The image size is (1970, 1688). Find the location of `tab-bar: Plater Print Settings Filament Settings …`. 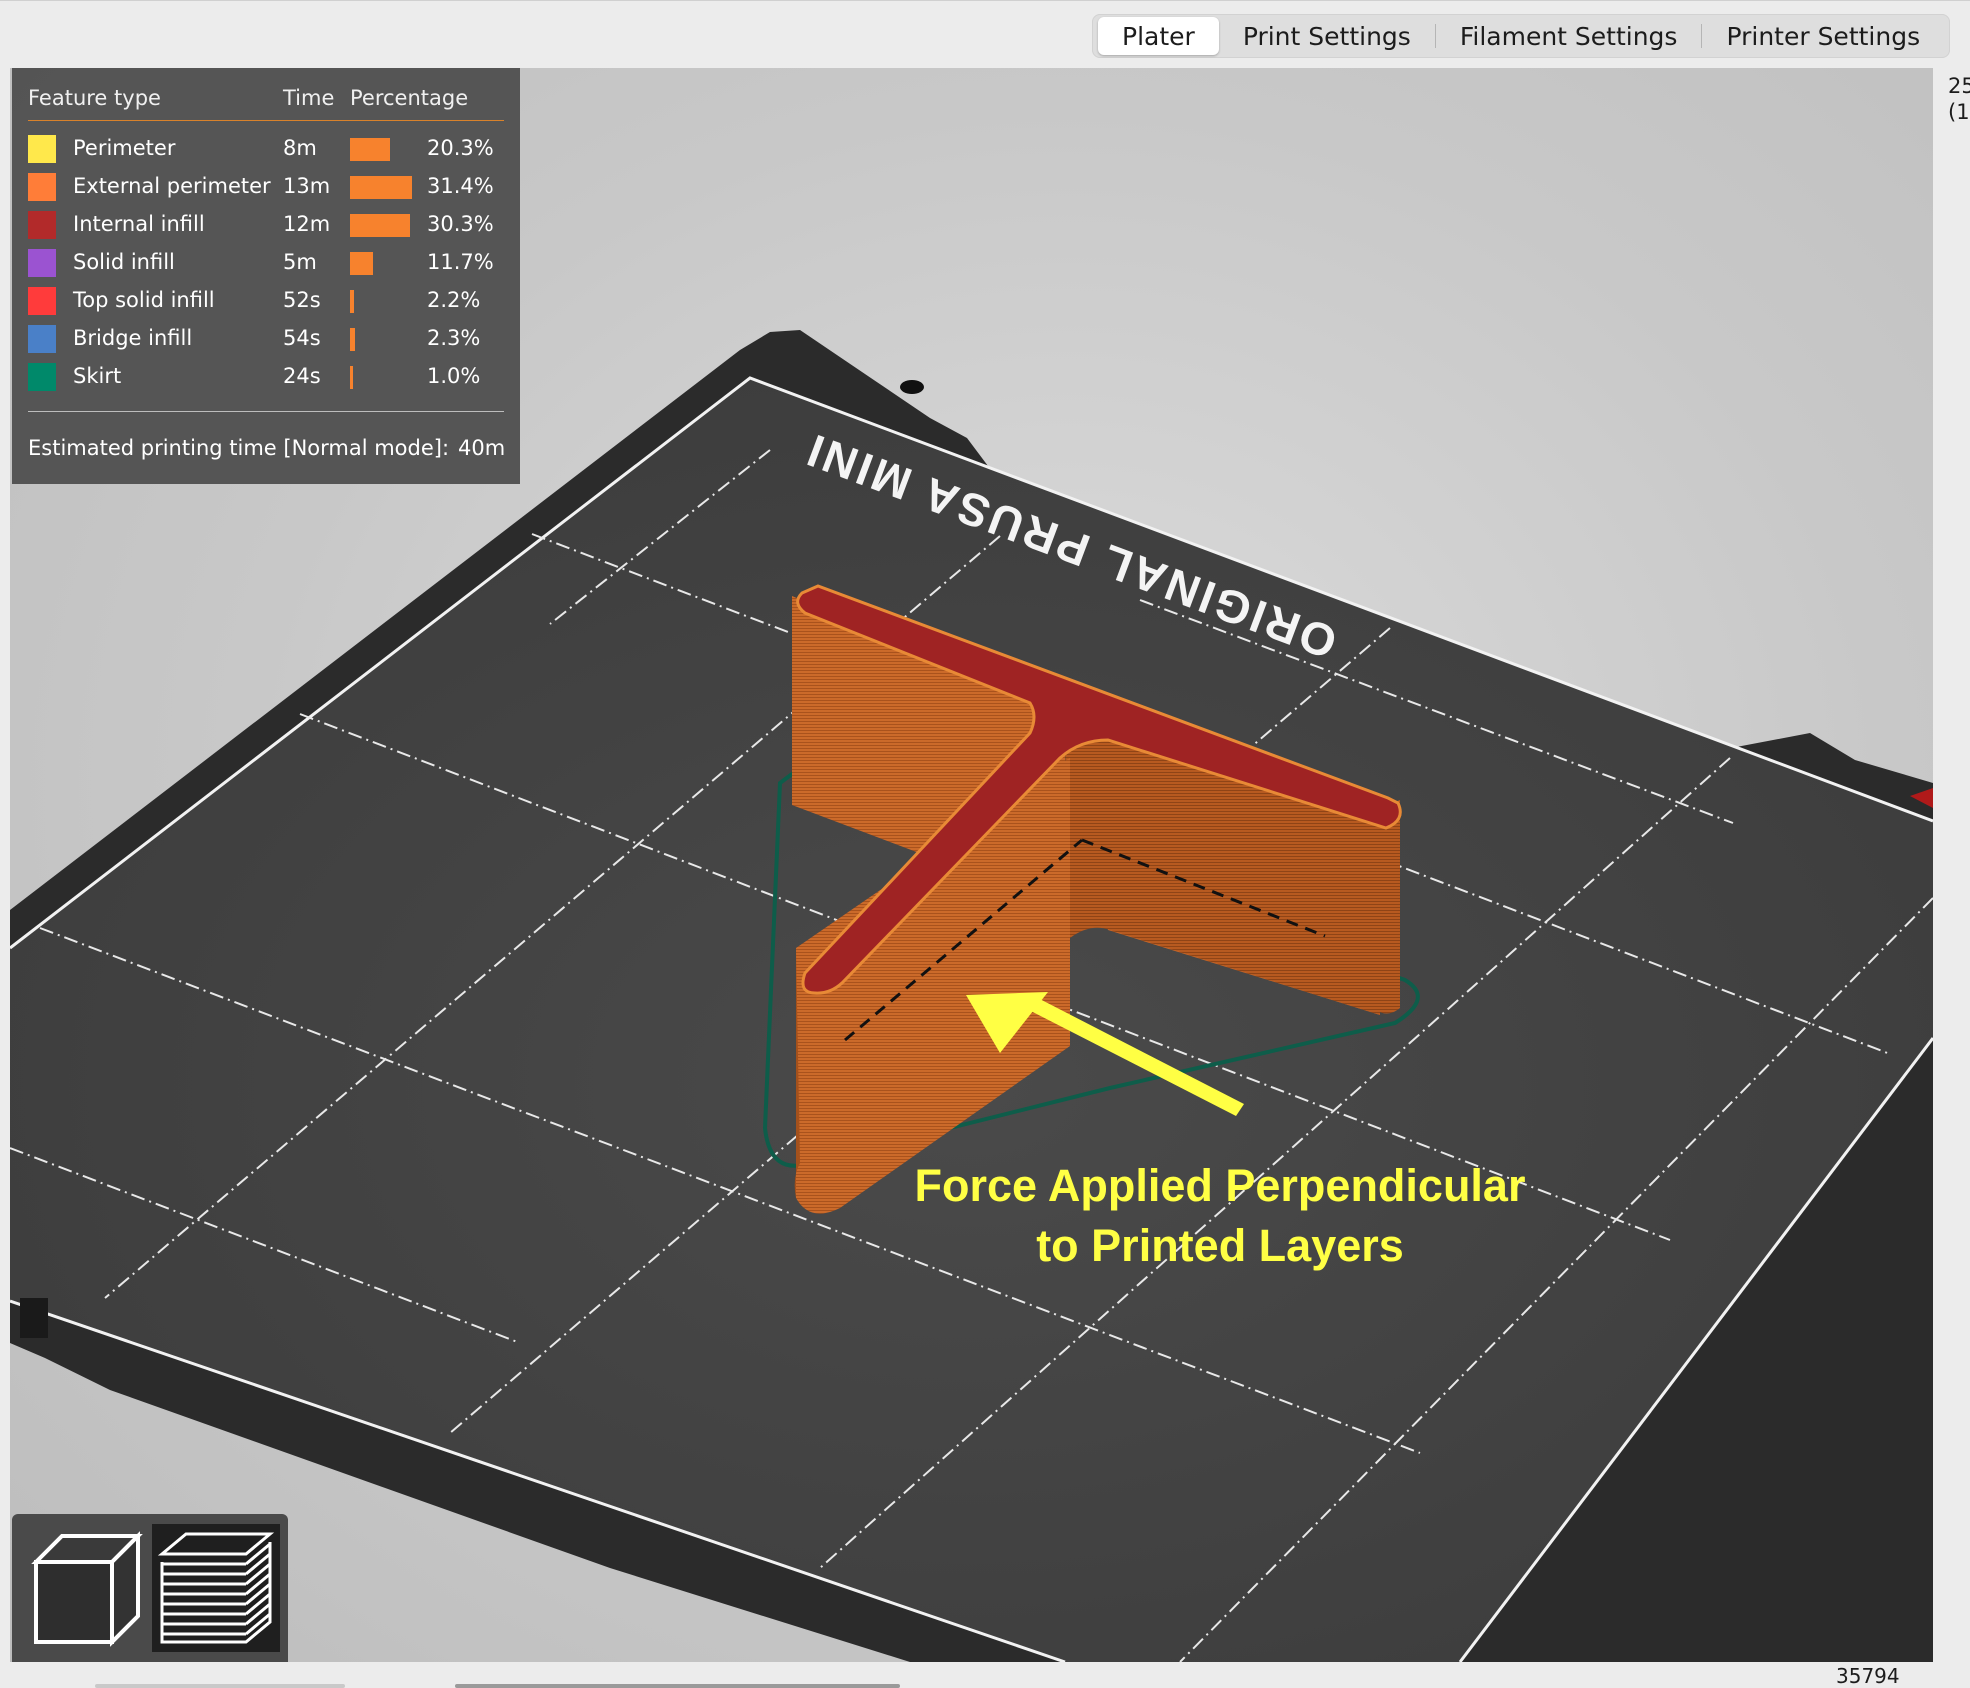

tab-bar: Plater Print Settings Filament Settings … is located at coordinates (1521, 36).